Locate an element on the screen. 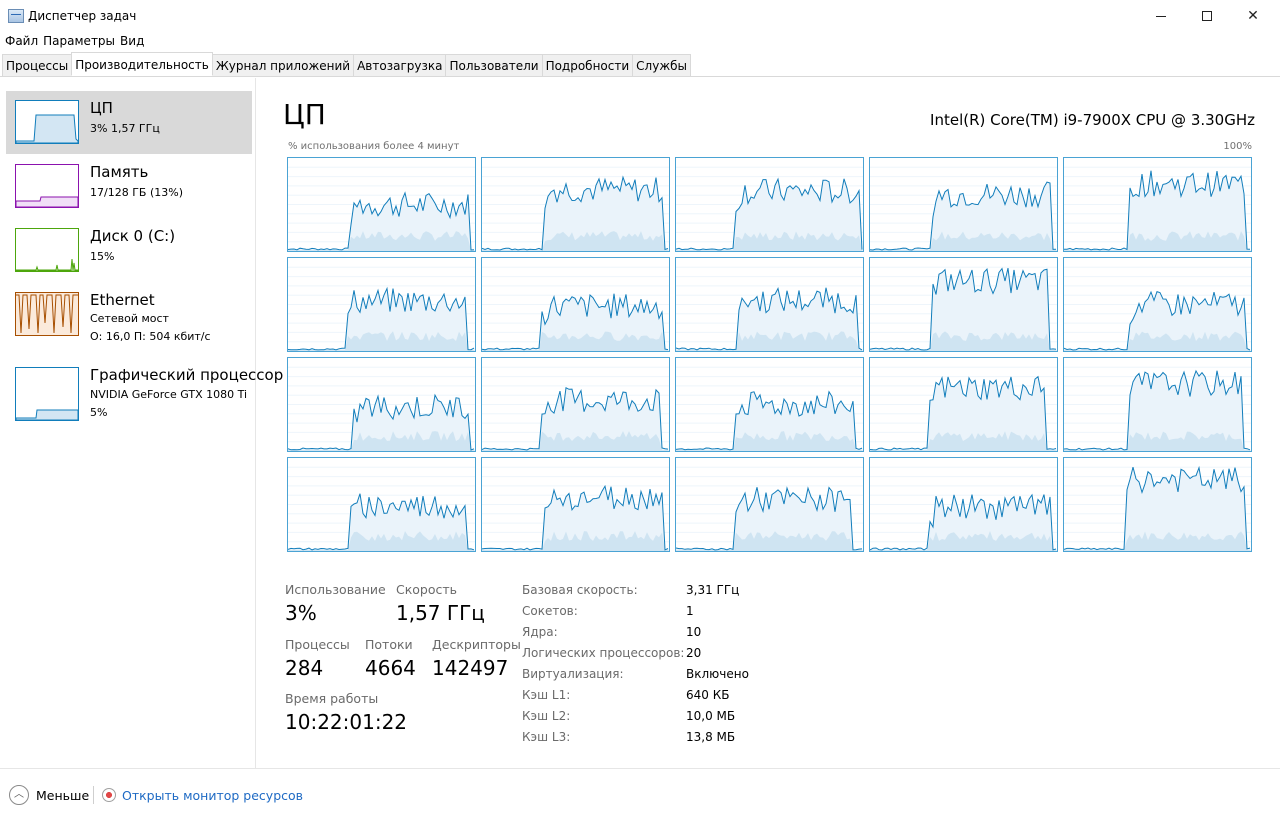 This screenshot has height=820, width=1280. memory-thumbnail-graph is located at coordinates (47, 186).